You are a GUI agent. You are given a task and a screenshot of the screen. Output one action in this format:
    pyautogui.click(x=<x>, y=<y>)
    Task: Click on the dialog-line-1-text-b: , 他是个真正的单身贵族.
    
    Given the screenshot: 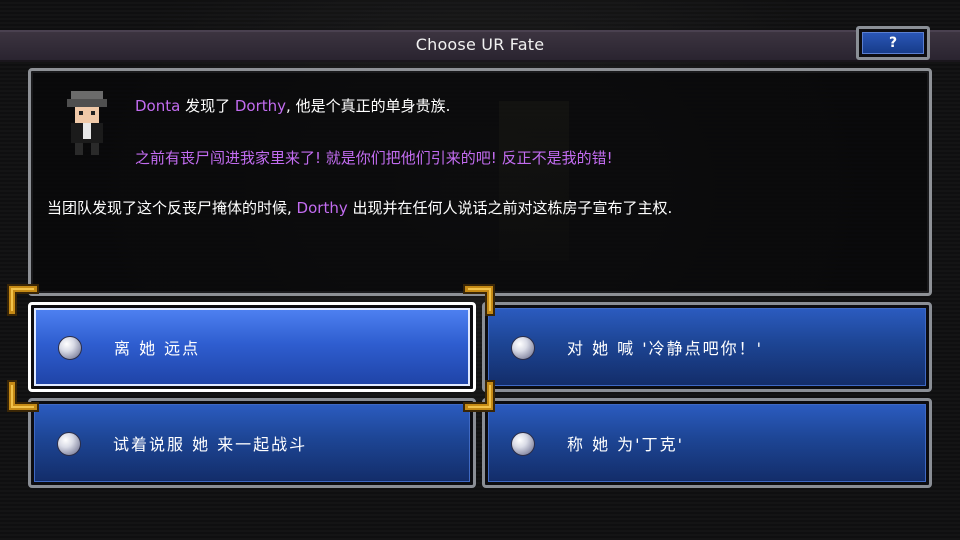 What is the action you would take?
    pyautogui.click(x=368, y=106)
    